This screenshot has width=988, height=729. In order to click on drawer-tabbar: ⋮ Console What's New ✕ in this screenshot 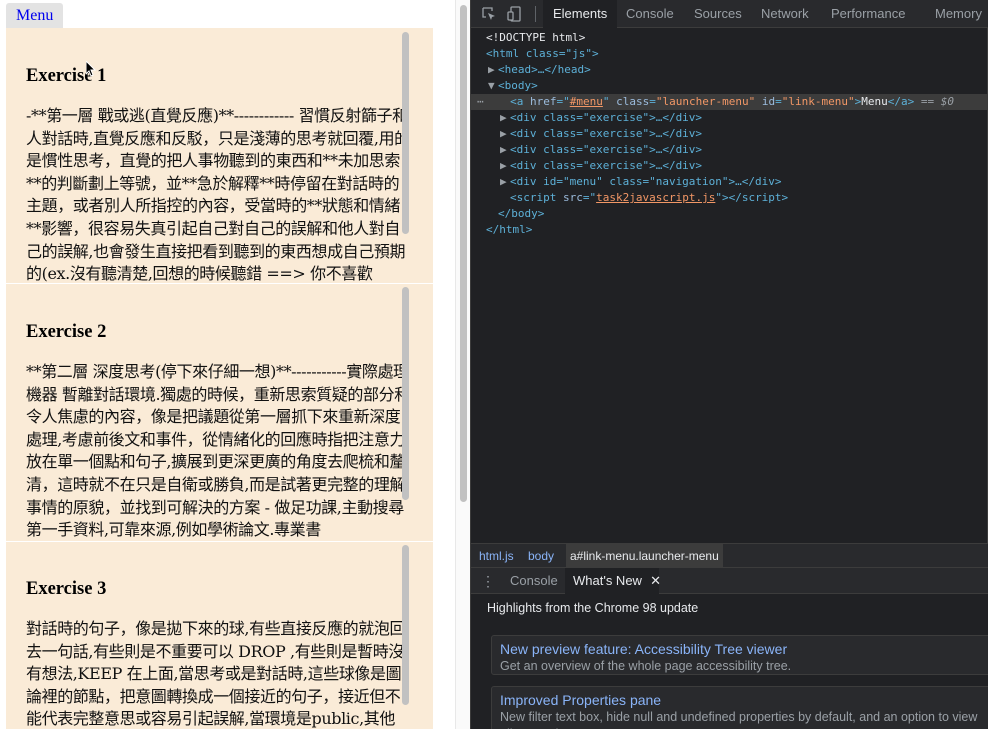, I will do `click(729, 580)`.